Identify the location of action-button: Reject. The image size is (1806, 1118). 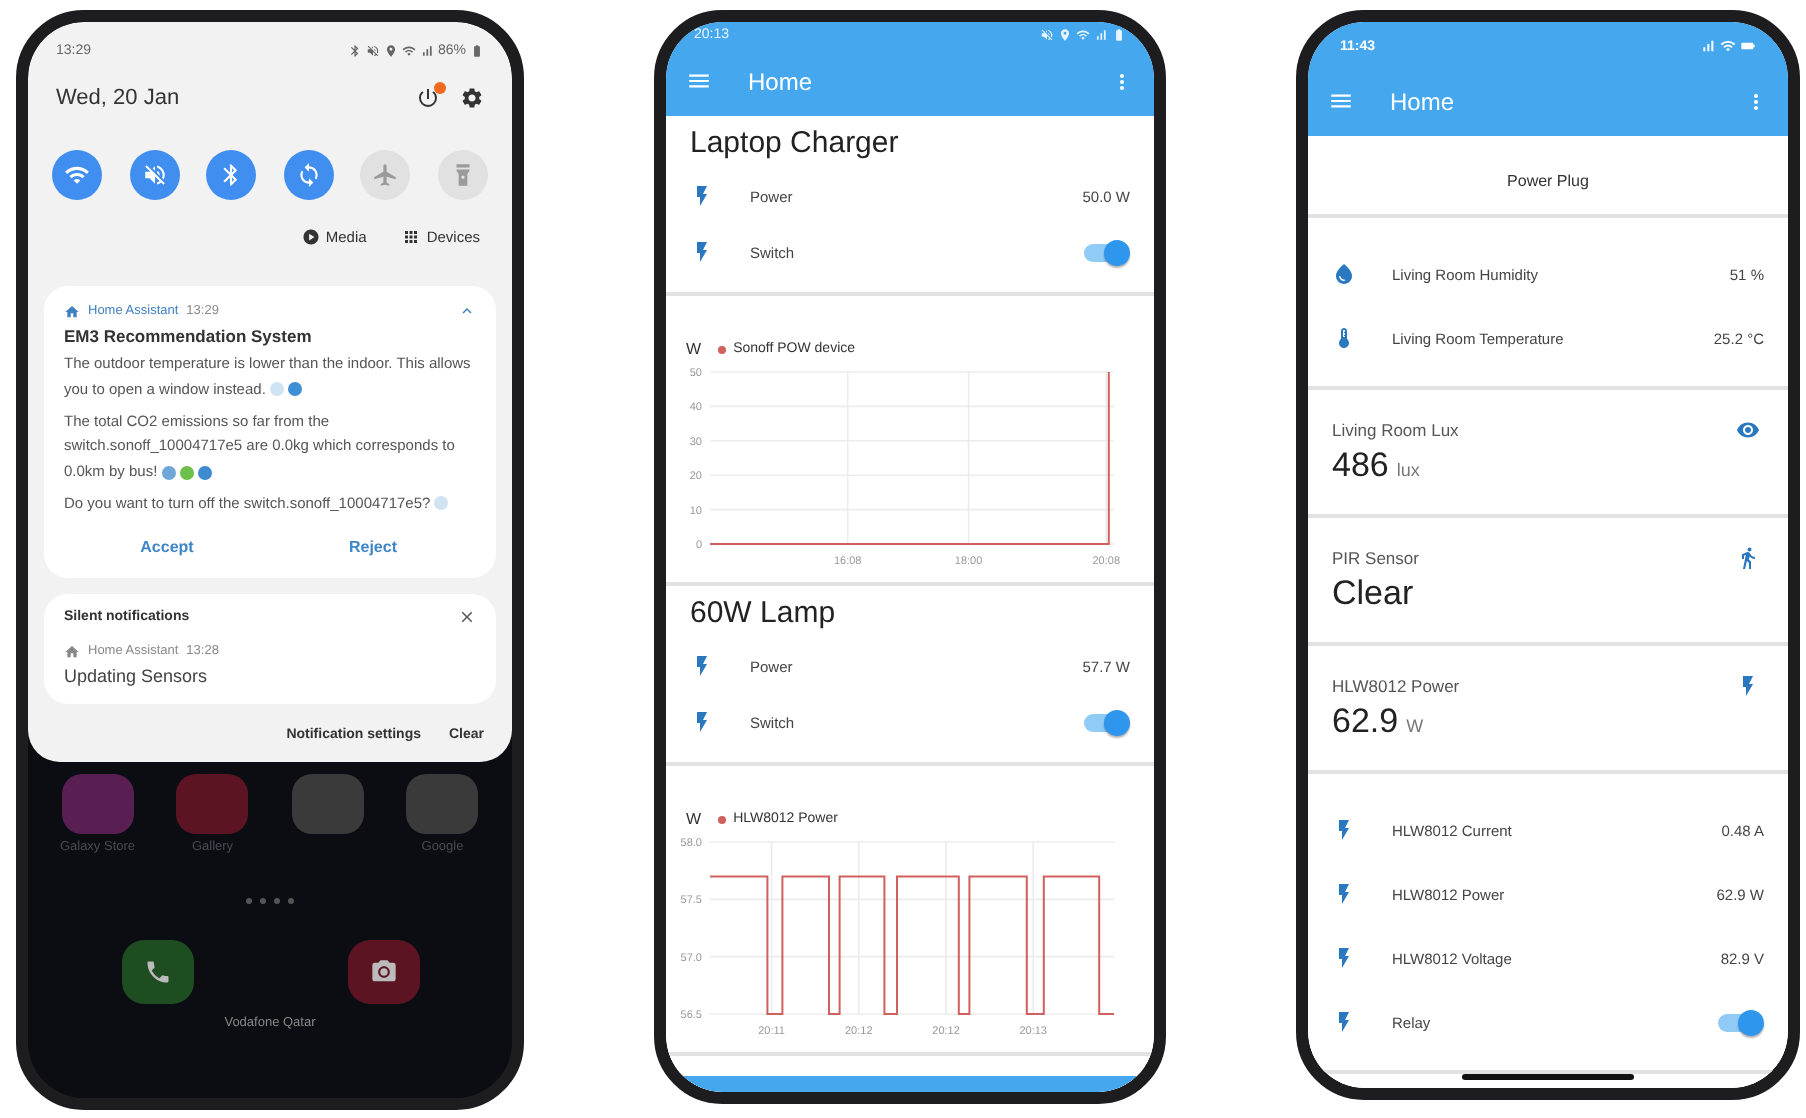
(373, 546).